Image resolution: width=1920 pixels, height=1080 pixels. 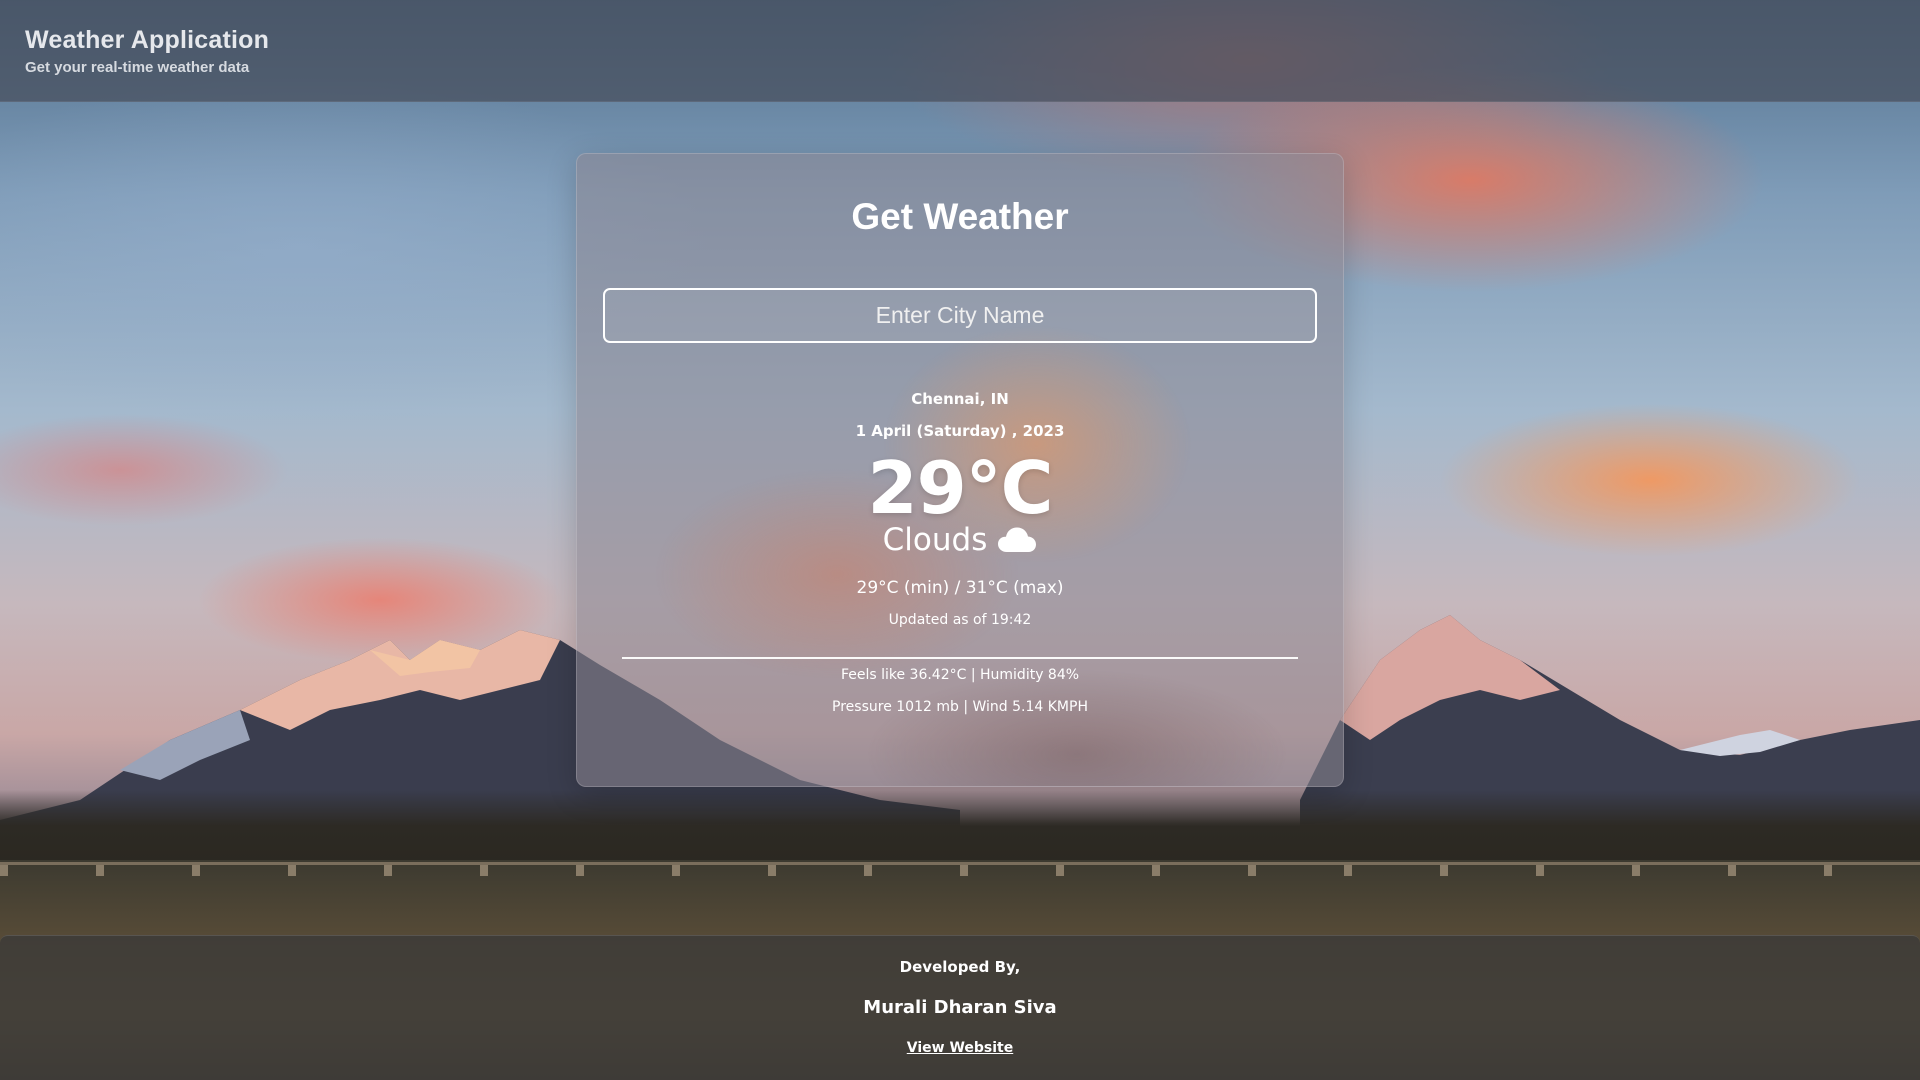 I want to click on date-label: 1 April (Saturday) , 2023, so click(x=960, y=431).